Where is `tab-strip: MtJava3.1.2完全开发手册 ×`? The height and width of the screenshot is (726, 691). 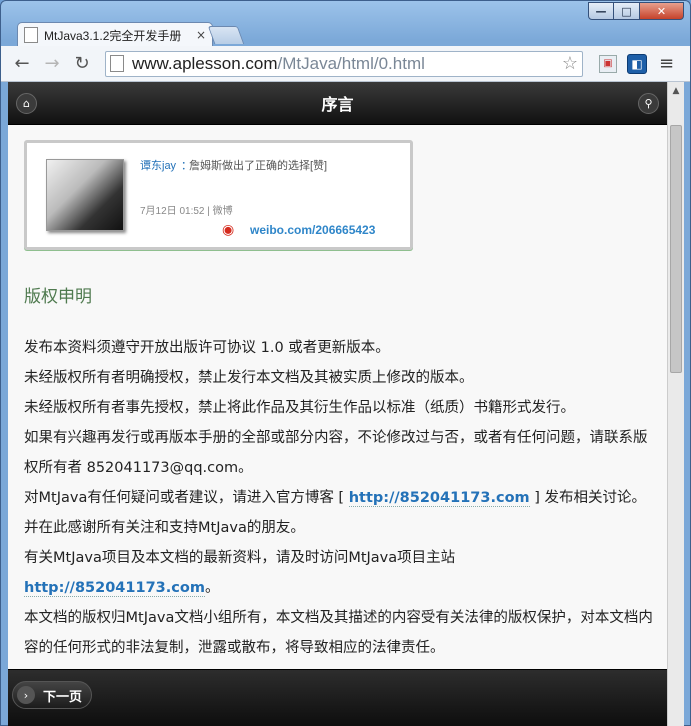
tab-strip: MtJava3.1.2完全开发手册 × is located at coordinates (345, 32).